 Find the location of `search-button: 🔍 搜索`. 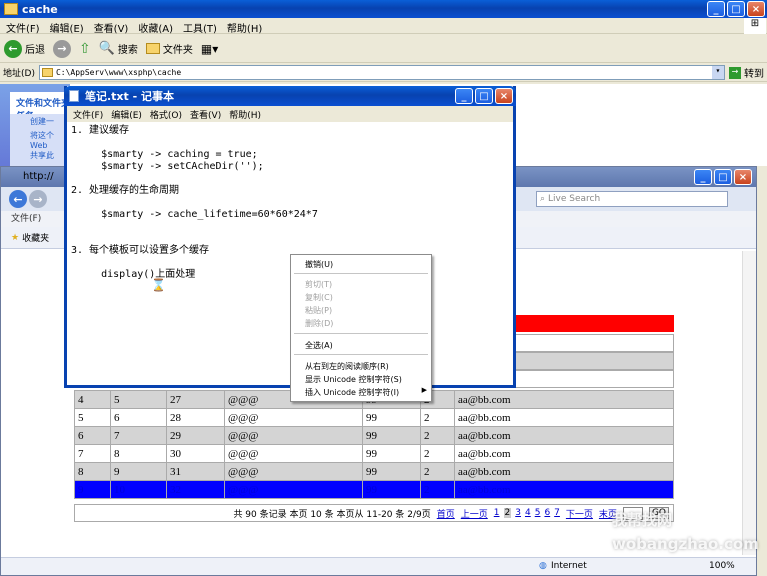

search-button: 🔍 搜索 is located at coordinates (118, 48).